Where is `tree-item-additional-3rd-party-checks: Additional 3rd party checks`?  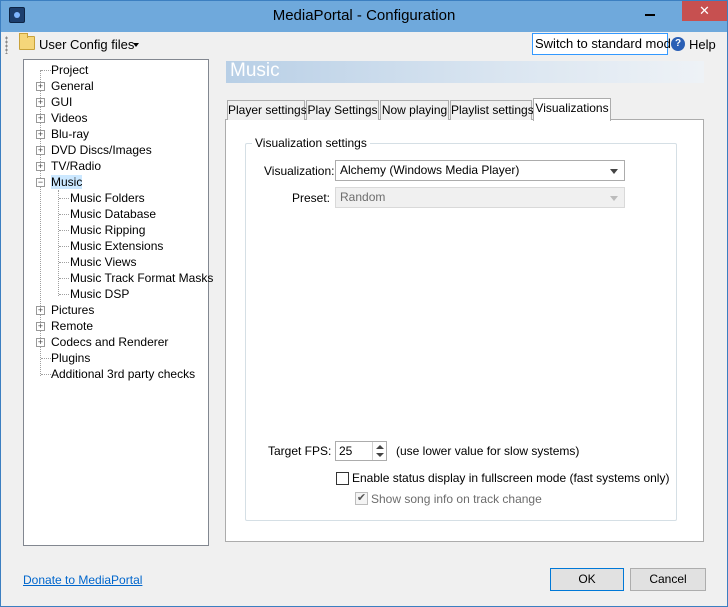 tree-item-additional-3rd-party-checks: Additional 3rd party checks is located at coordinates (123, 374).